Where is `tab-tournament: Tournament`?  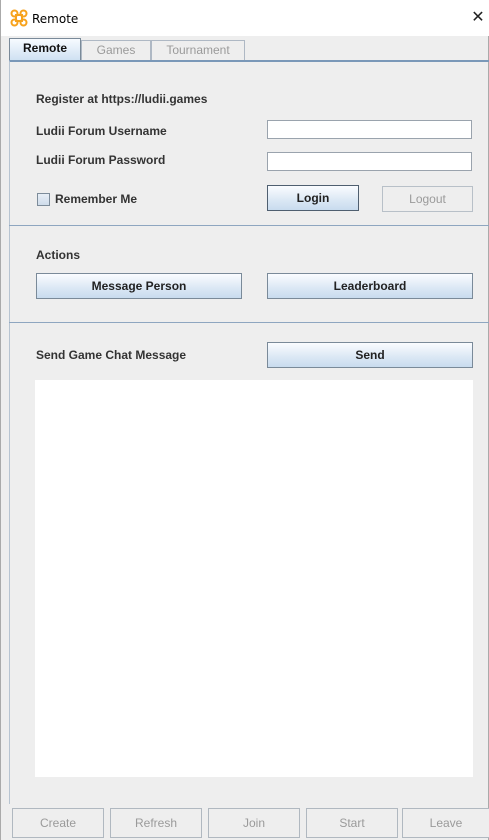
tab-tournament: Tournament is located at coordinates (198, 50).